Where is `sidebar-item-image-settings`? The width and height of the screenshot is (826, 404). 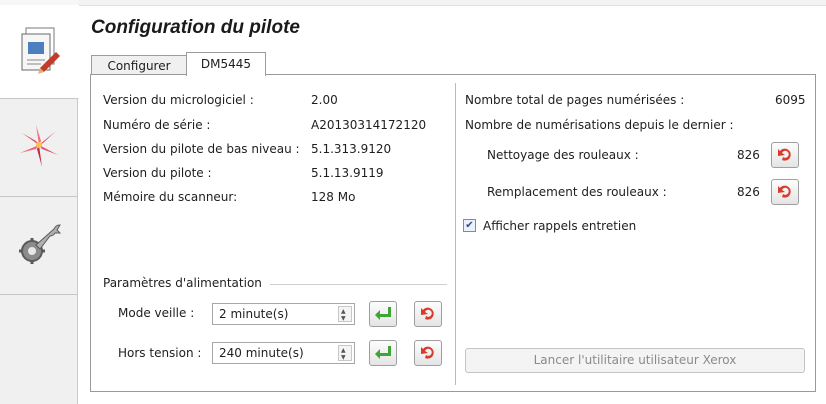
sidebar-item-image-settings is located at coordinates (39, 148).